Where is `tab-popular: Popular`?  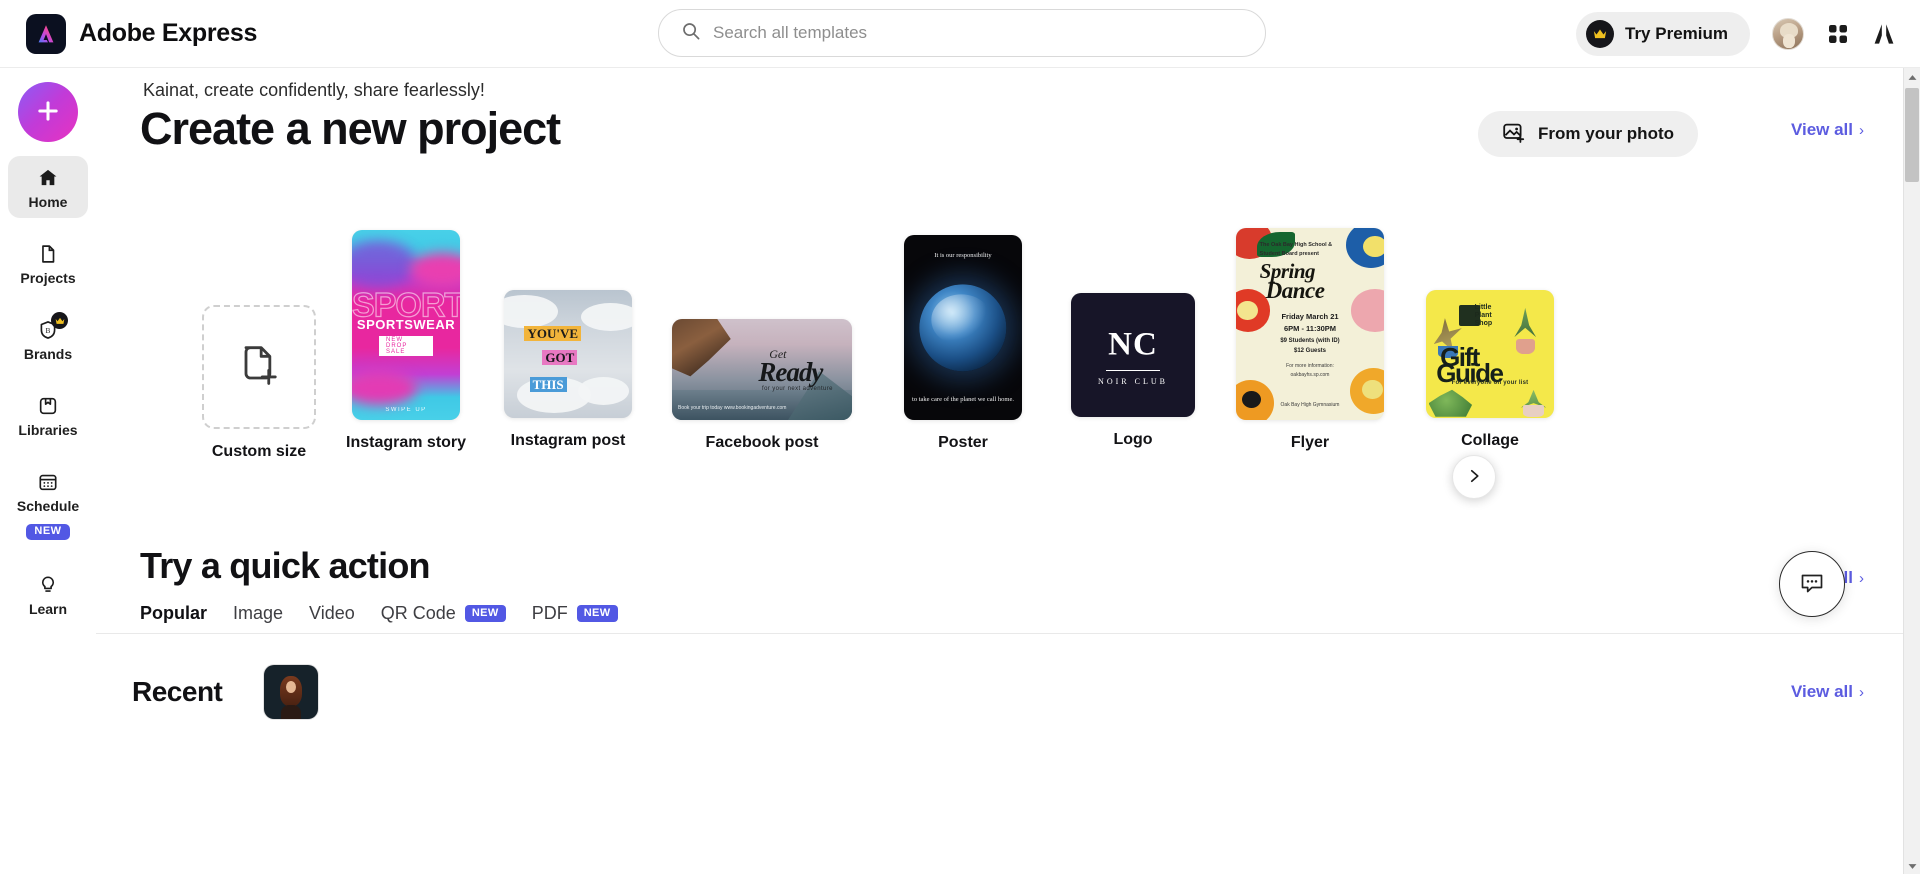 tab-popular: Popular is located at coordinates (186, 613).